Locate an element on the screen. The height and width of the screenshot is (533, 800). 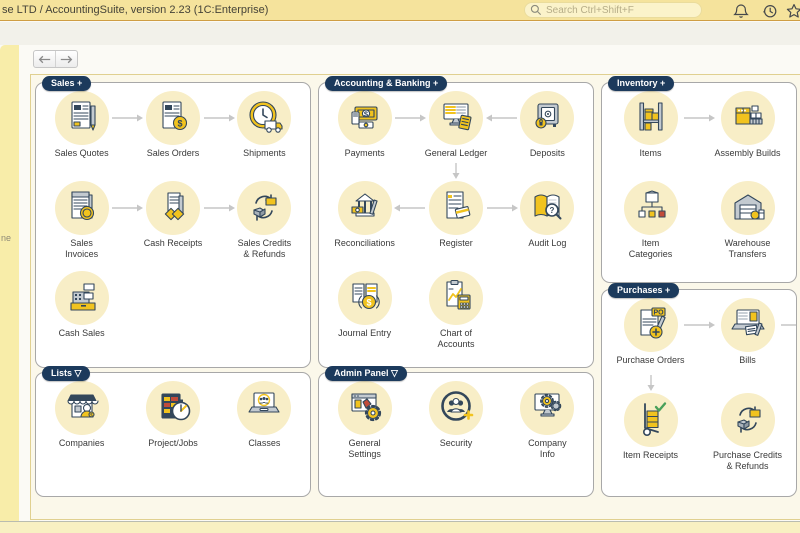
app-item-sales-credits-refunds: Sales Credits & Refunds is located at coordinates (264, 226).